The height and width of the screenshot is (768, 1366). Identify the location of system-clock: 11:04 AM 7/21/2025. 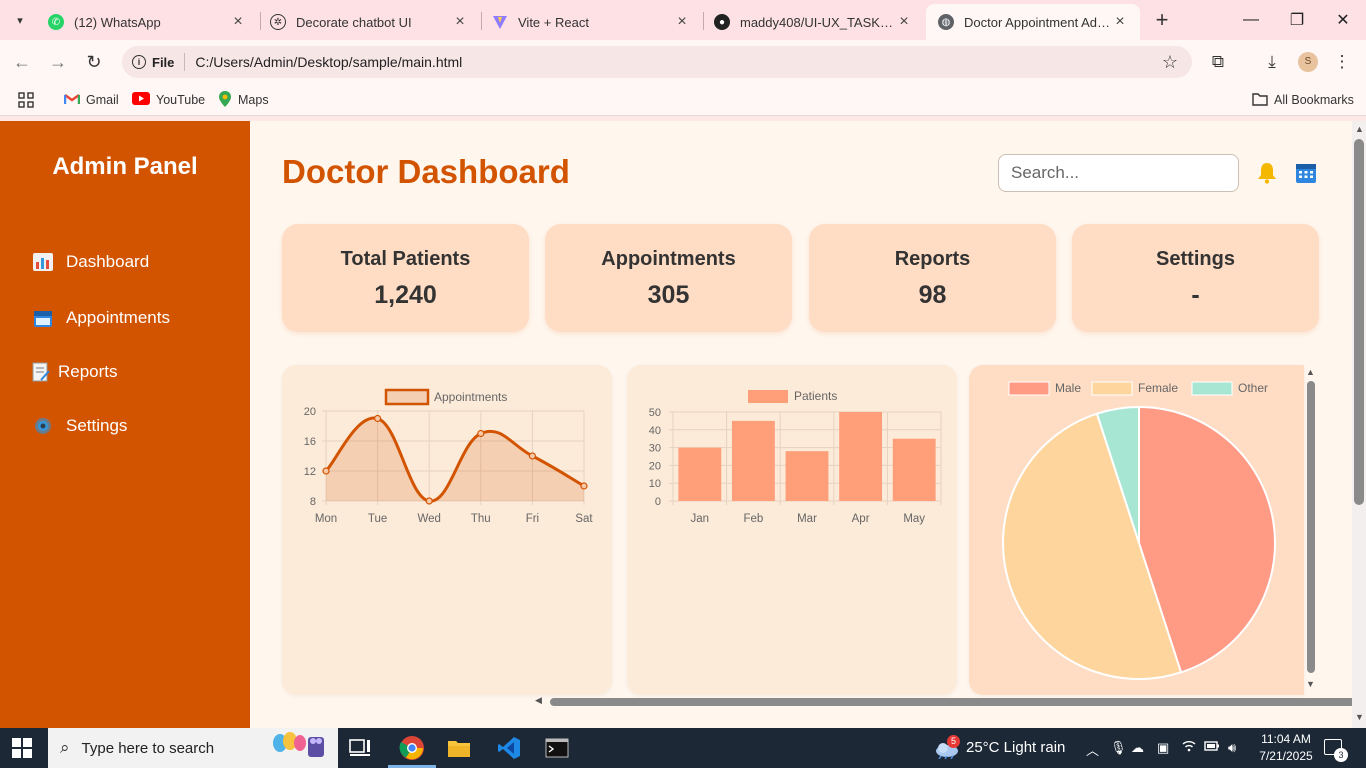
(1286, 748).